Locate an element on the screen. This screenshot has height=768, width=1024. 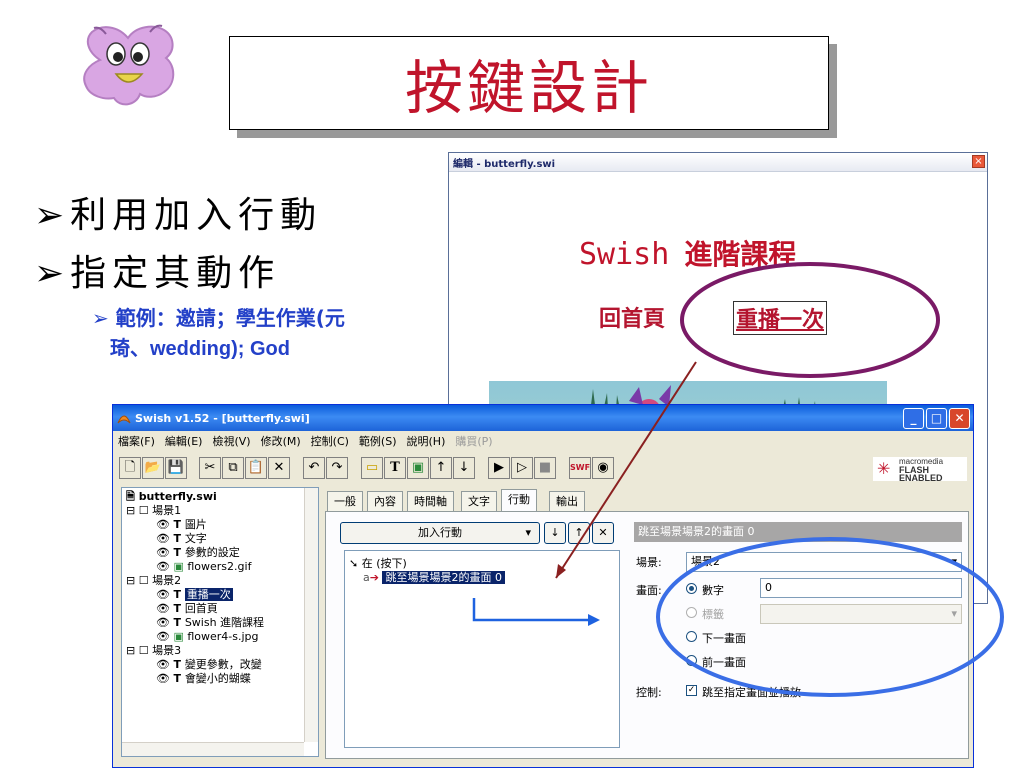
annotation-blue-arrowhead is located at coordinates (594, 620).